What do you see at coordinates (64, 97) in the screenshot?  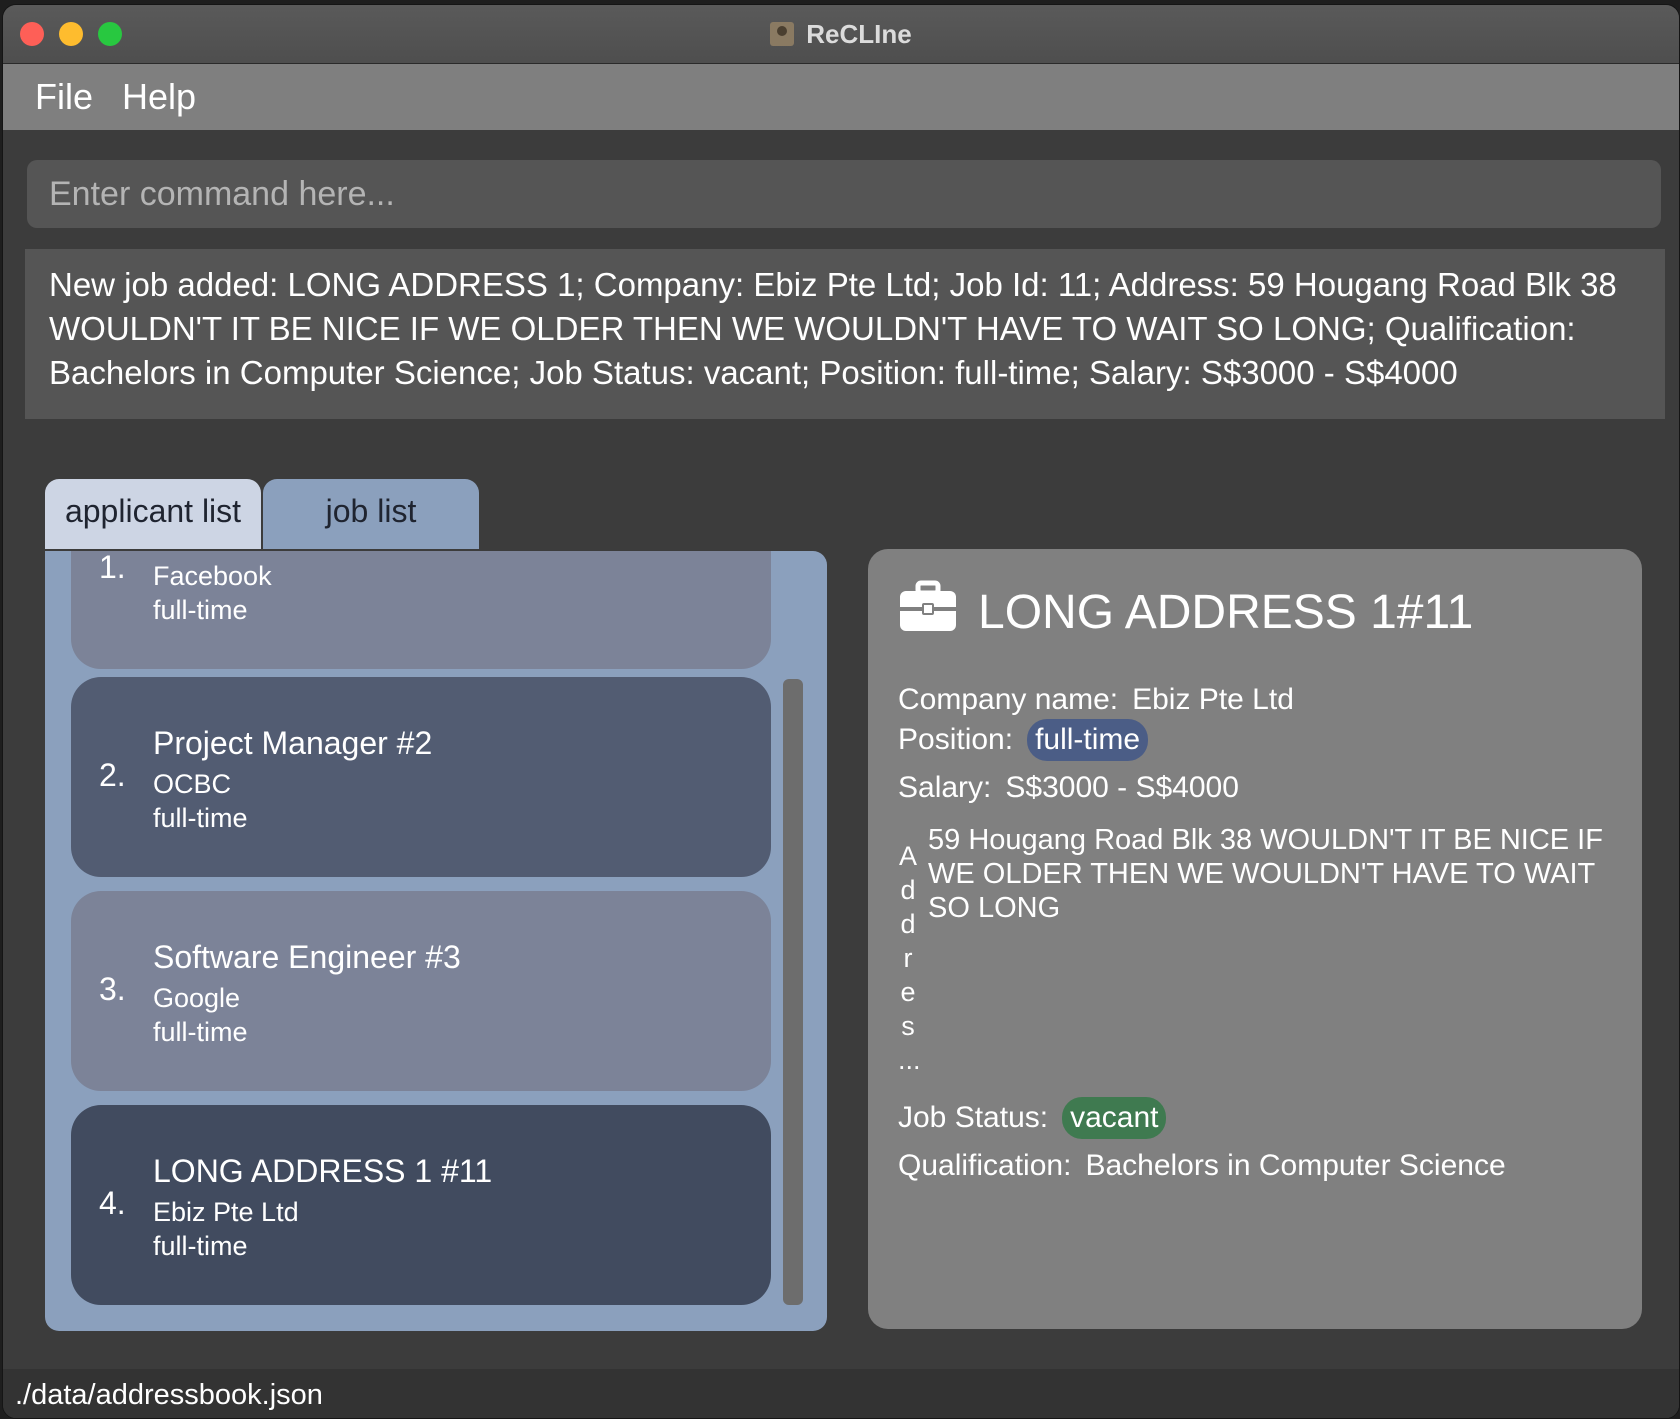 I see `menu-file: File` at bounding box center [64, 97].